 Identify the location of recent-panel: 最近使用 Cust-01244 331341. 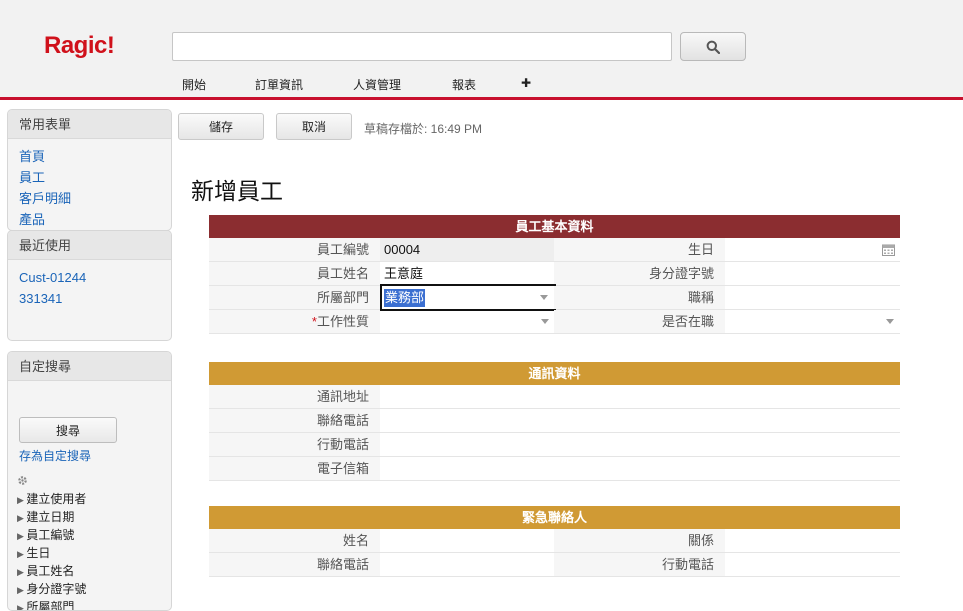
(89, 285).